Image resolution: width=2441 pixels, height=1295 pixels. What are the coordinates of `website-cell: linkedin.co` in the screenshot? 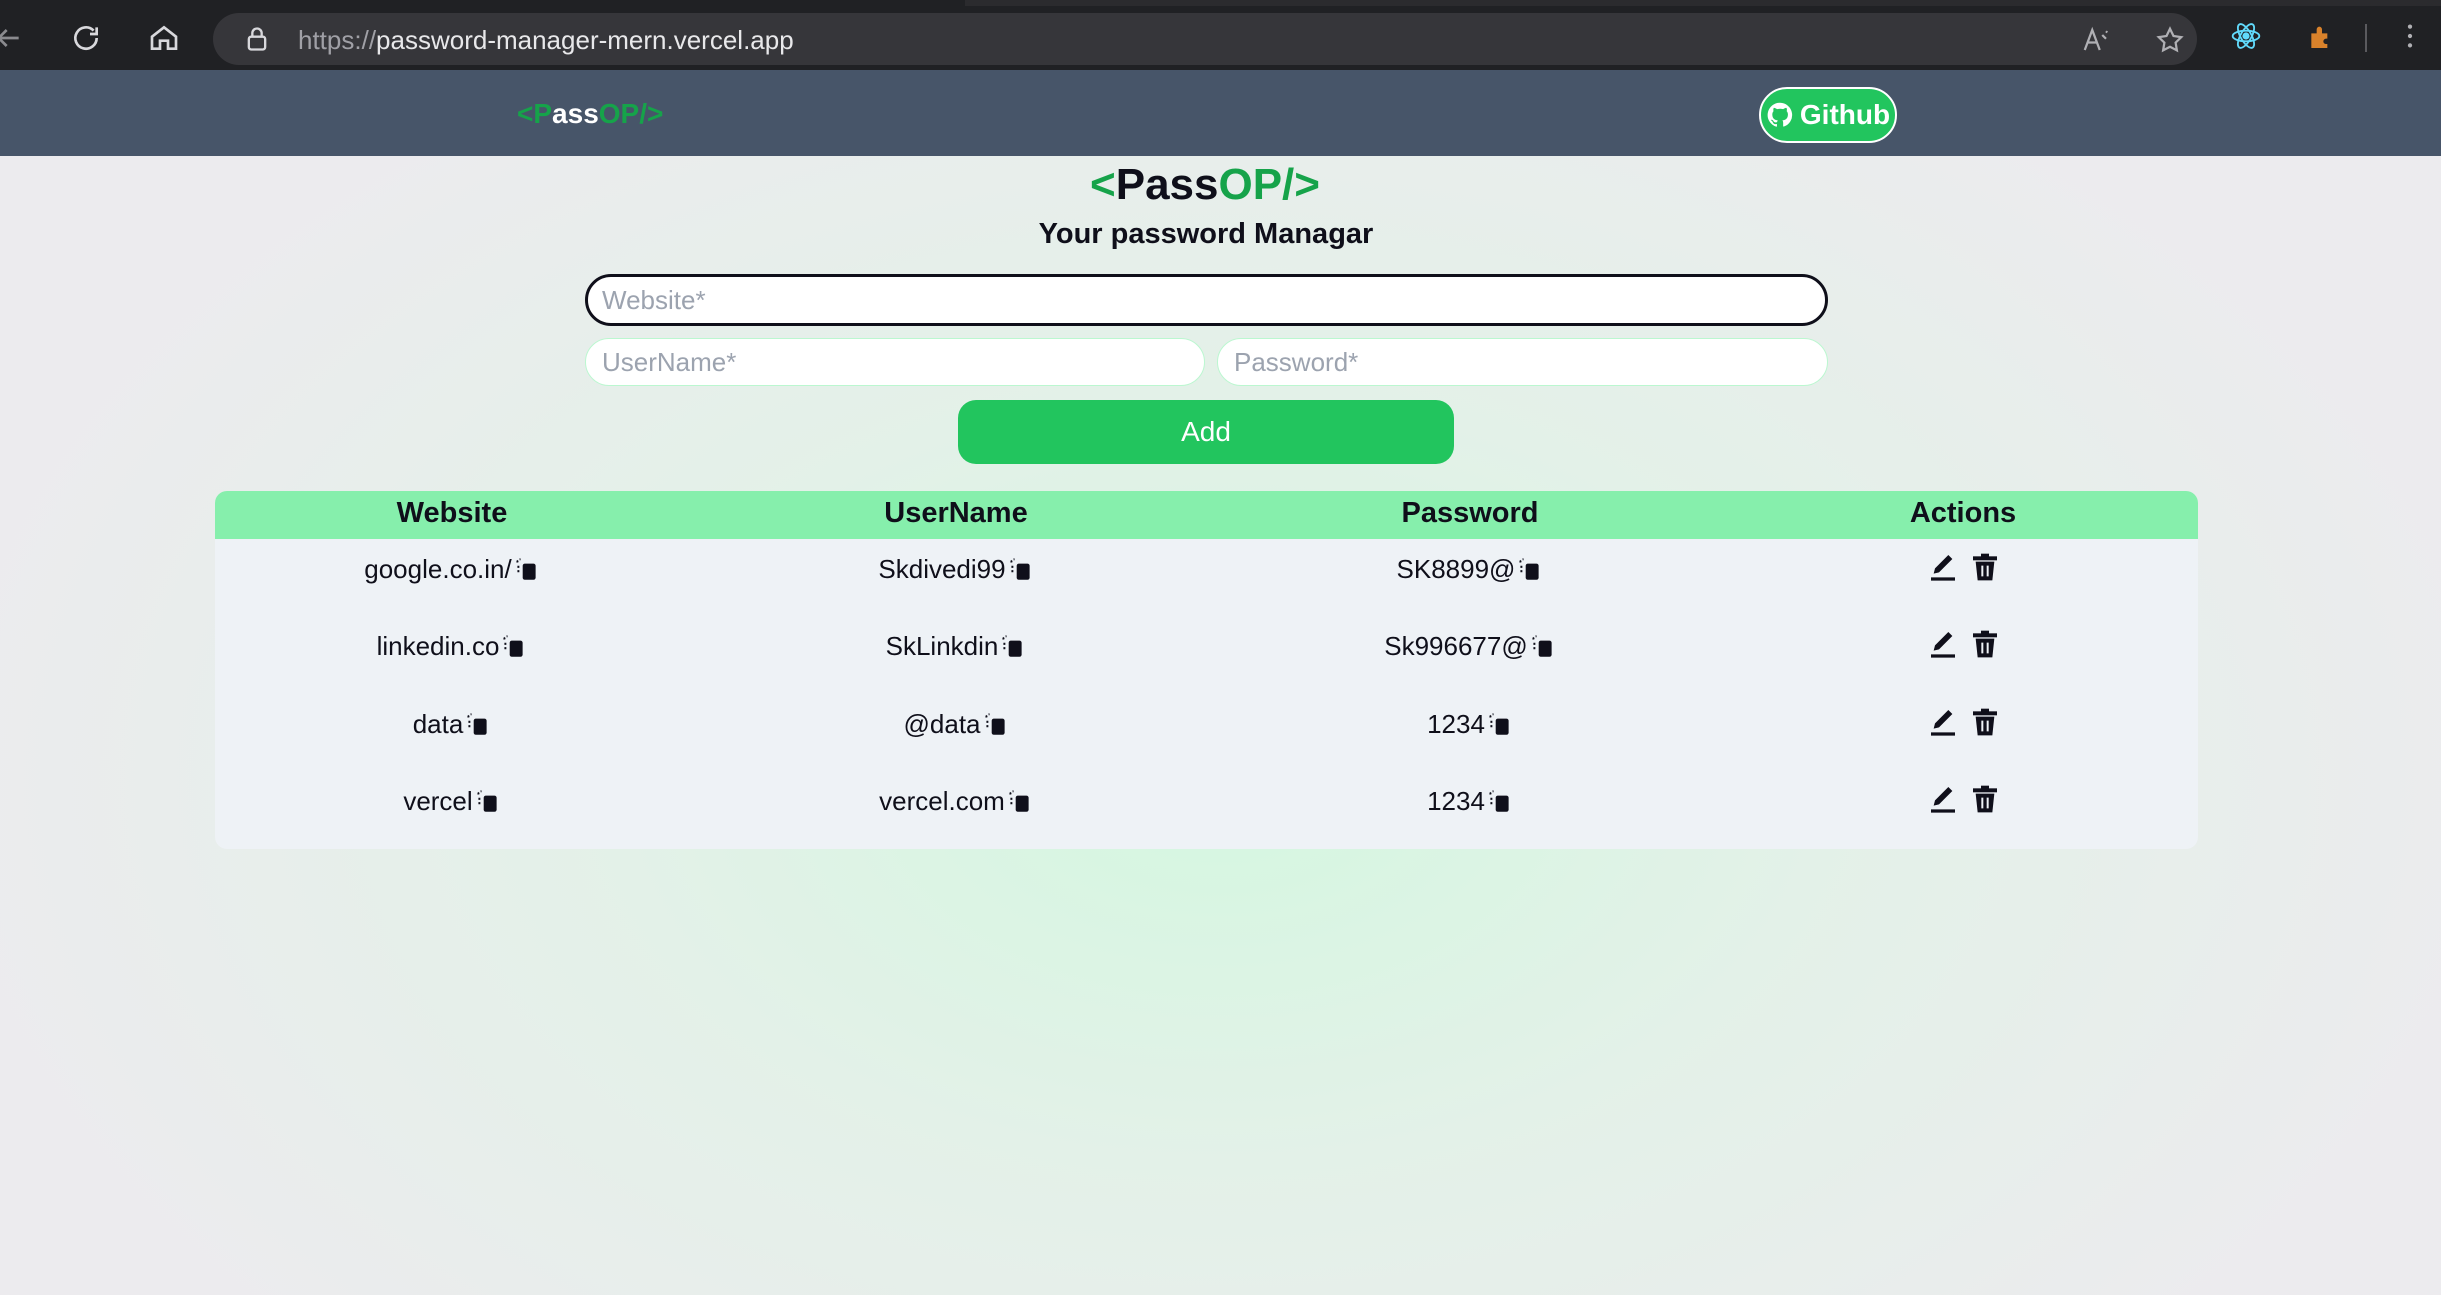 It's located at (458, 646).